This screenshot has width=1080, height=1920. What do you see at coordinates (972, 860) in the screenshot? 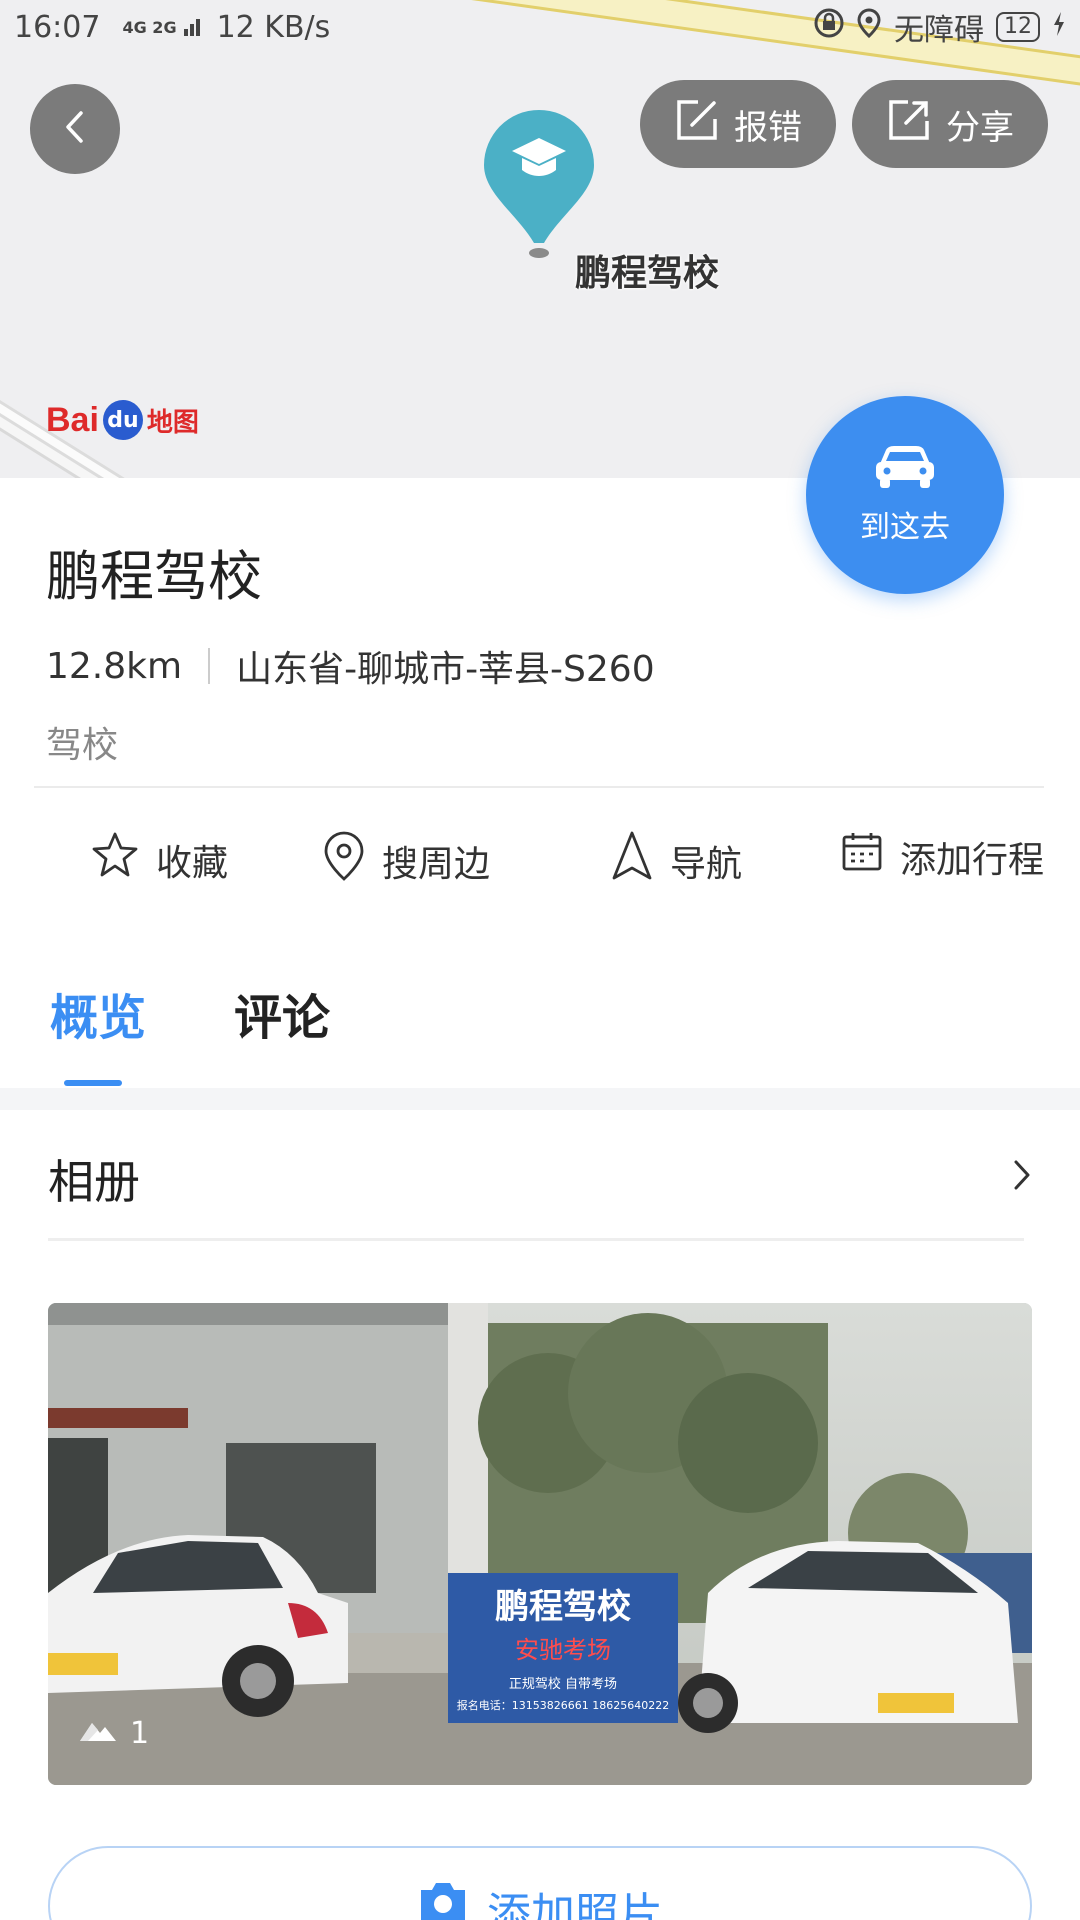
I see `add-trip-label: 添加行程` at bounding box center [972, 860].